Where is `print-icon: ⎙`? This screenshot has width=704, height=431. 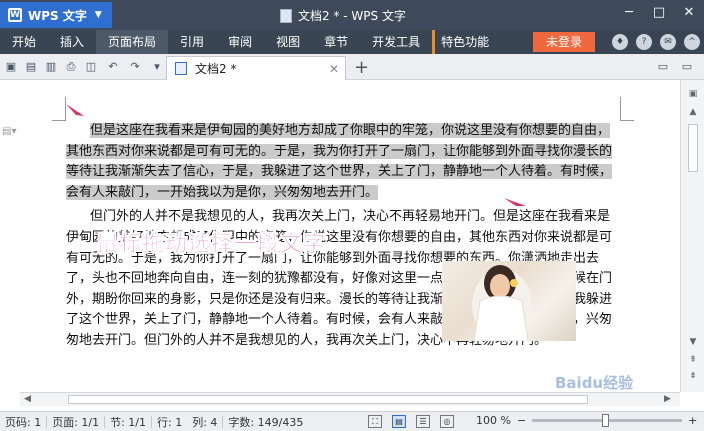
print-icon: ⎙ is located at coordinates (71, 67).